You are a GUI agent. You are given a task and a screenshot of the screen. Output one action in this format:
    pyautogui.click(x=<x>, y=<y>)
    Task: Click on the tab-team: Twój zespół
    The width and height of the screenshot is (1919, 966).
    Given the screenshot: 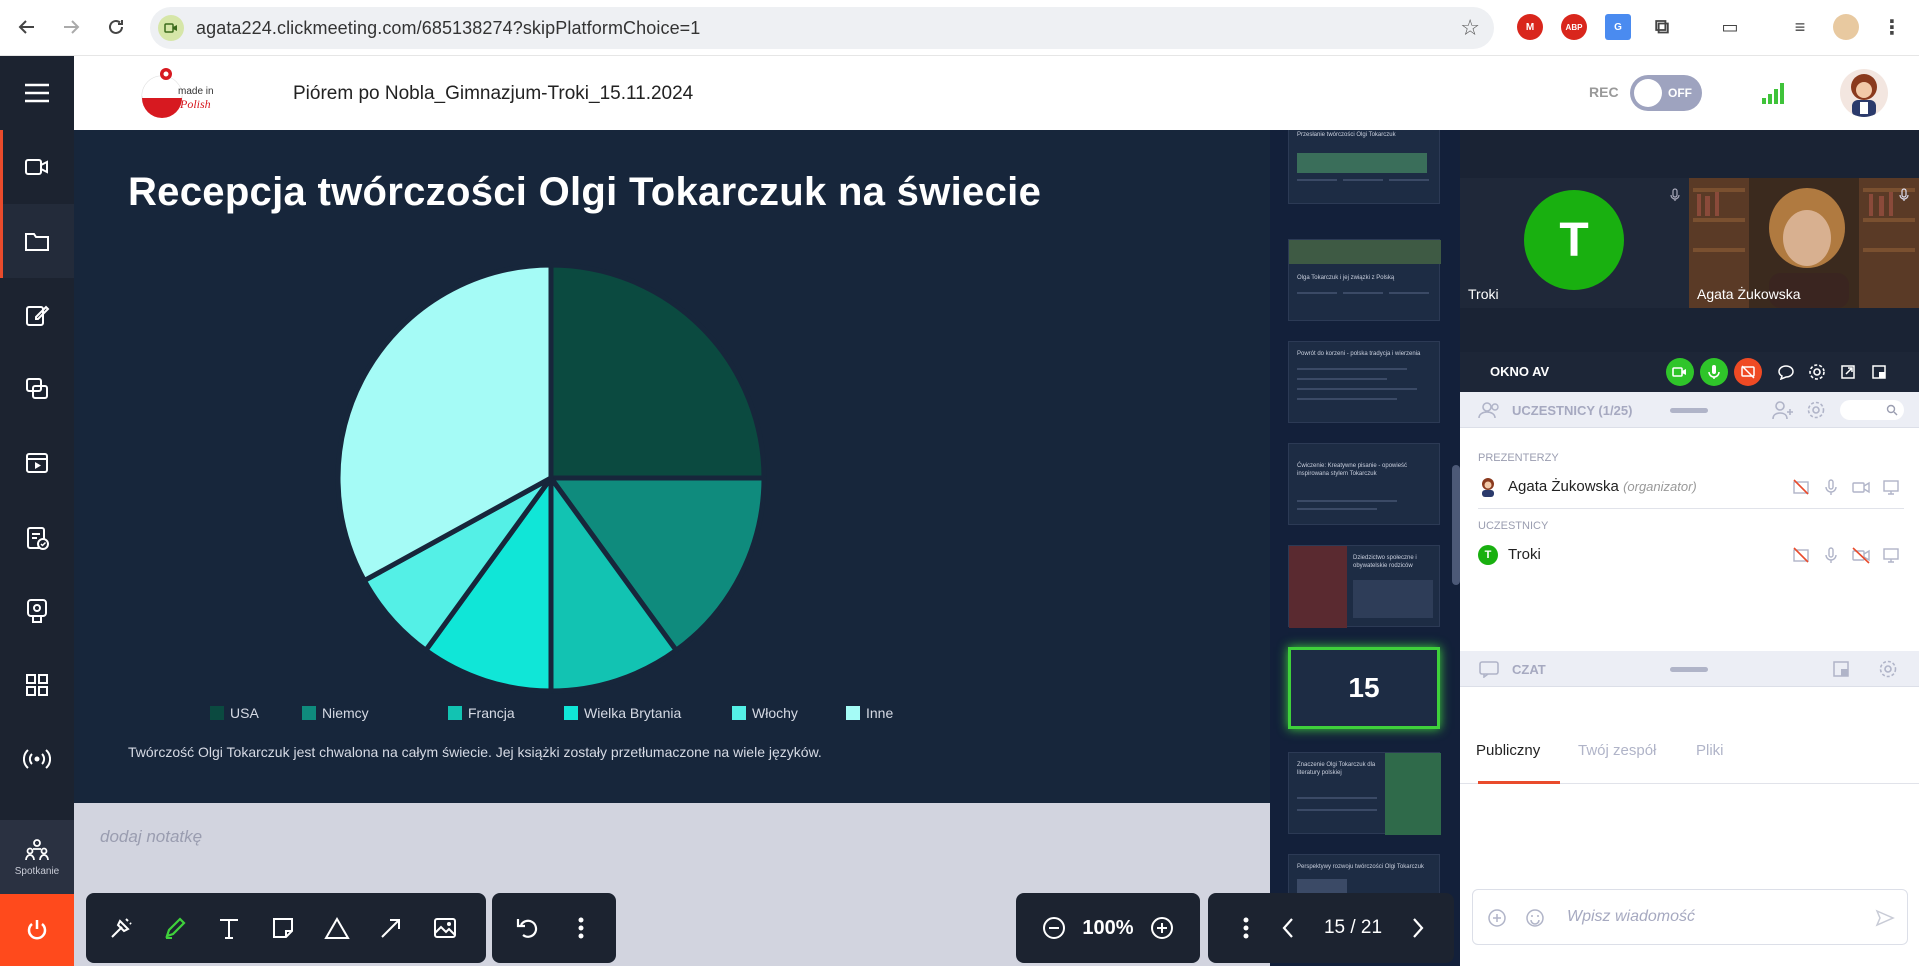 What is the action you would take?
    pyautogui.click(x=1617, y=750)
    